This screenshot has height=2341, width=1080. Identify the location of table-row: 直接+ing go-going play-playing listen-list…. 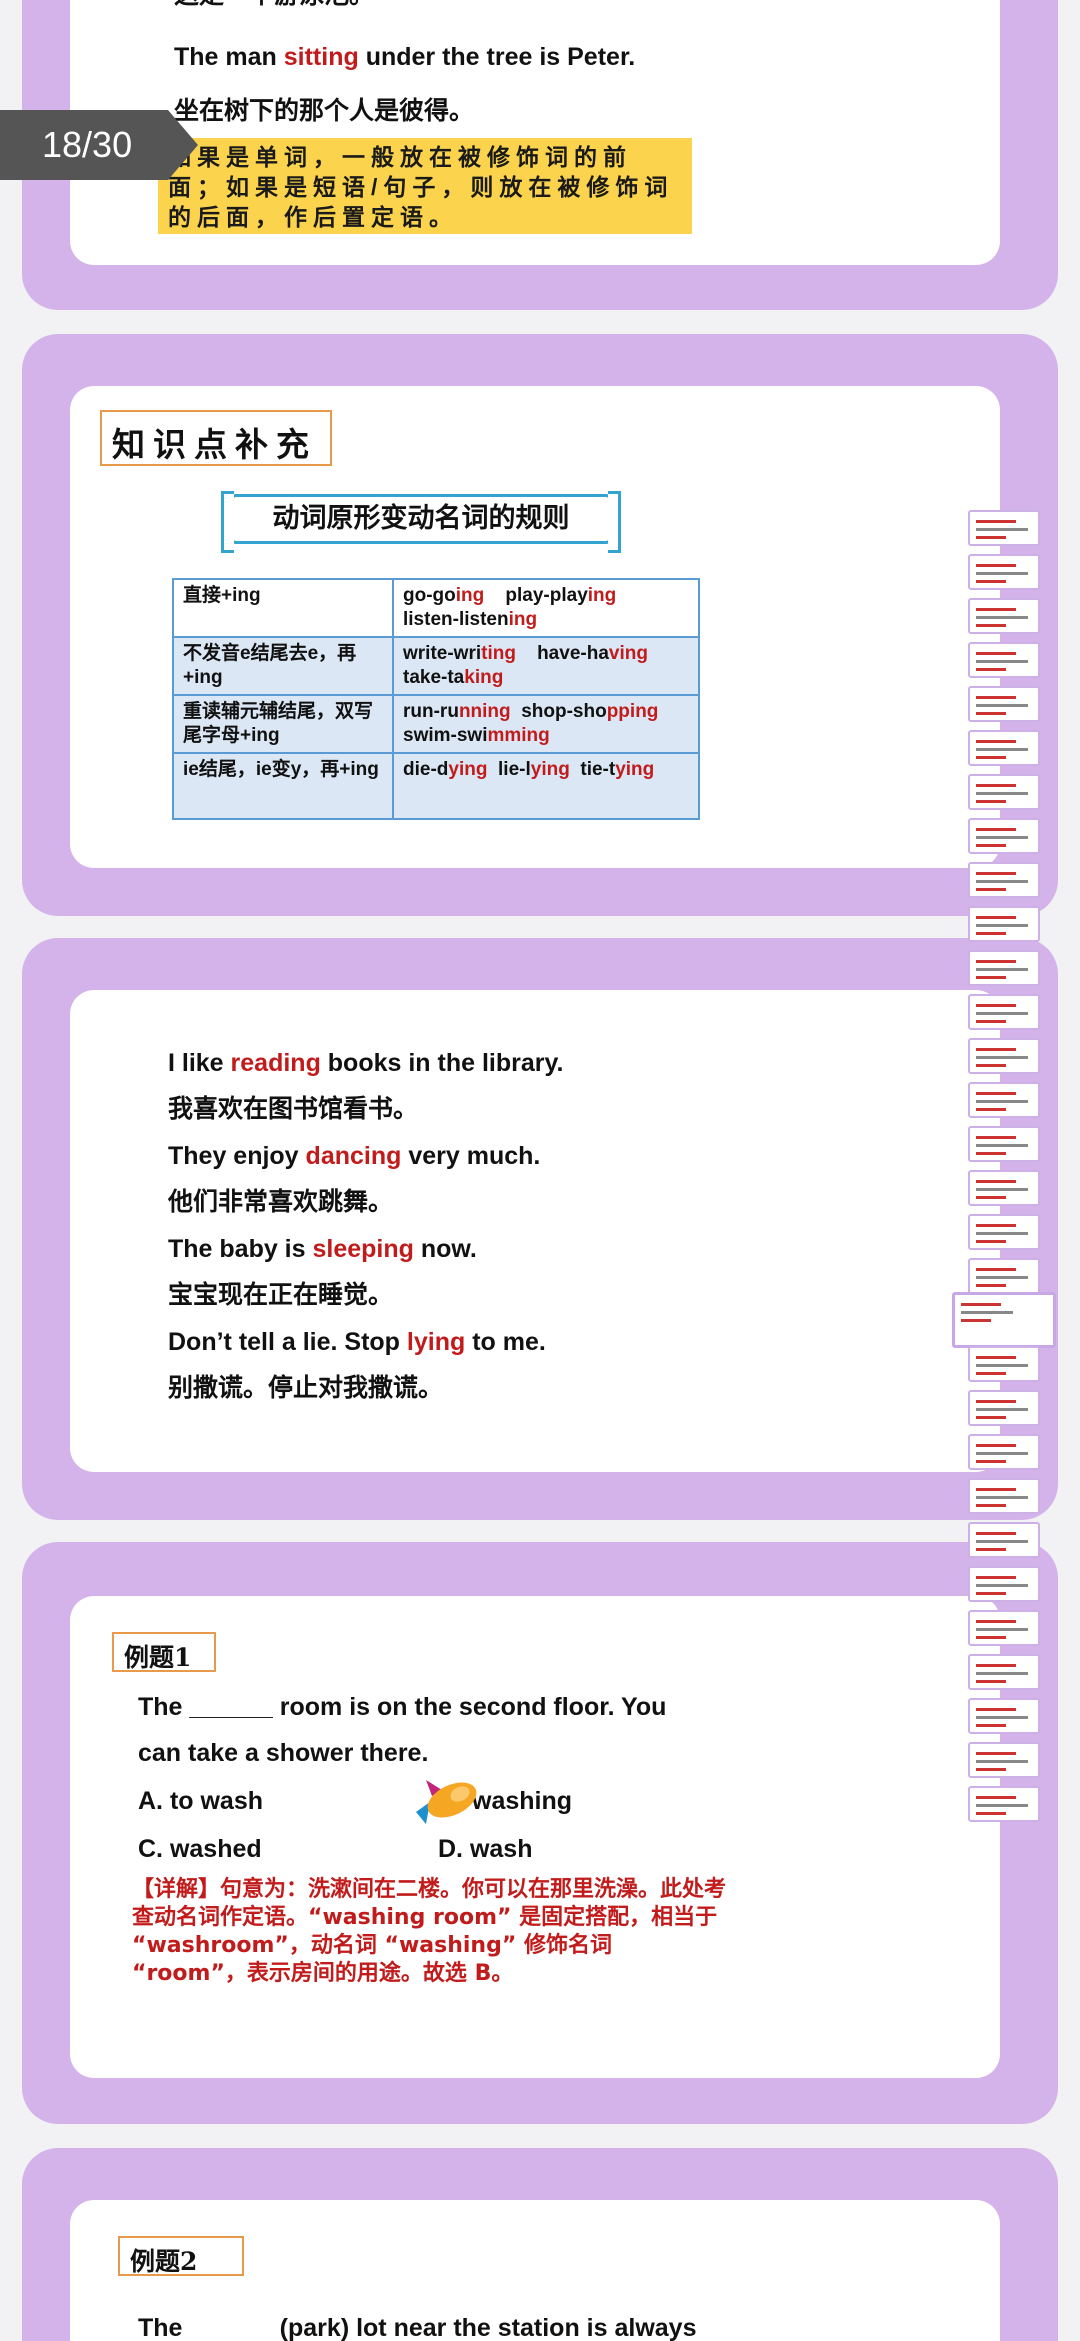
(436, 608).